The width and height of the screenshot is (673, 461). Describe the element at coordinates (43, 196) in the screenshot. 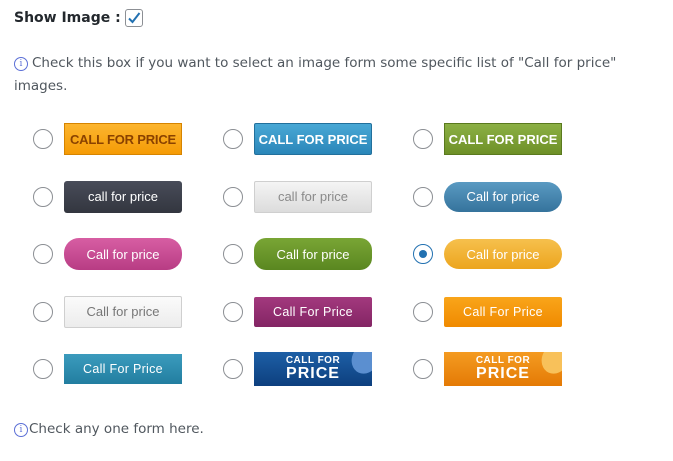

I see `option-4-radio` at that location.